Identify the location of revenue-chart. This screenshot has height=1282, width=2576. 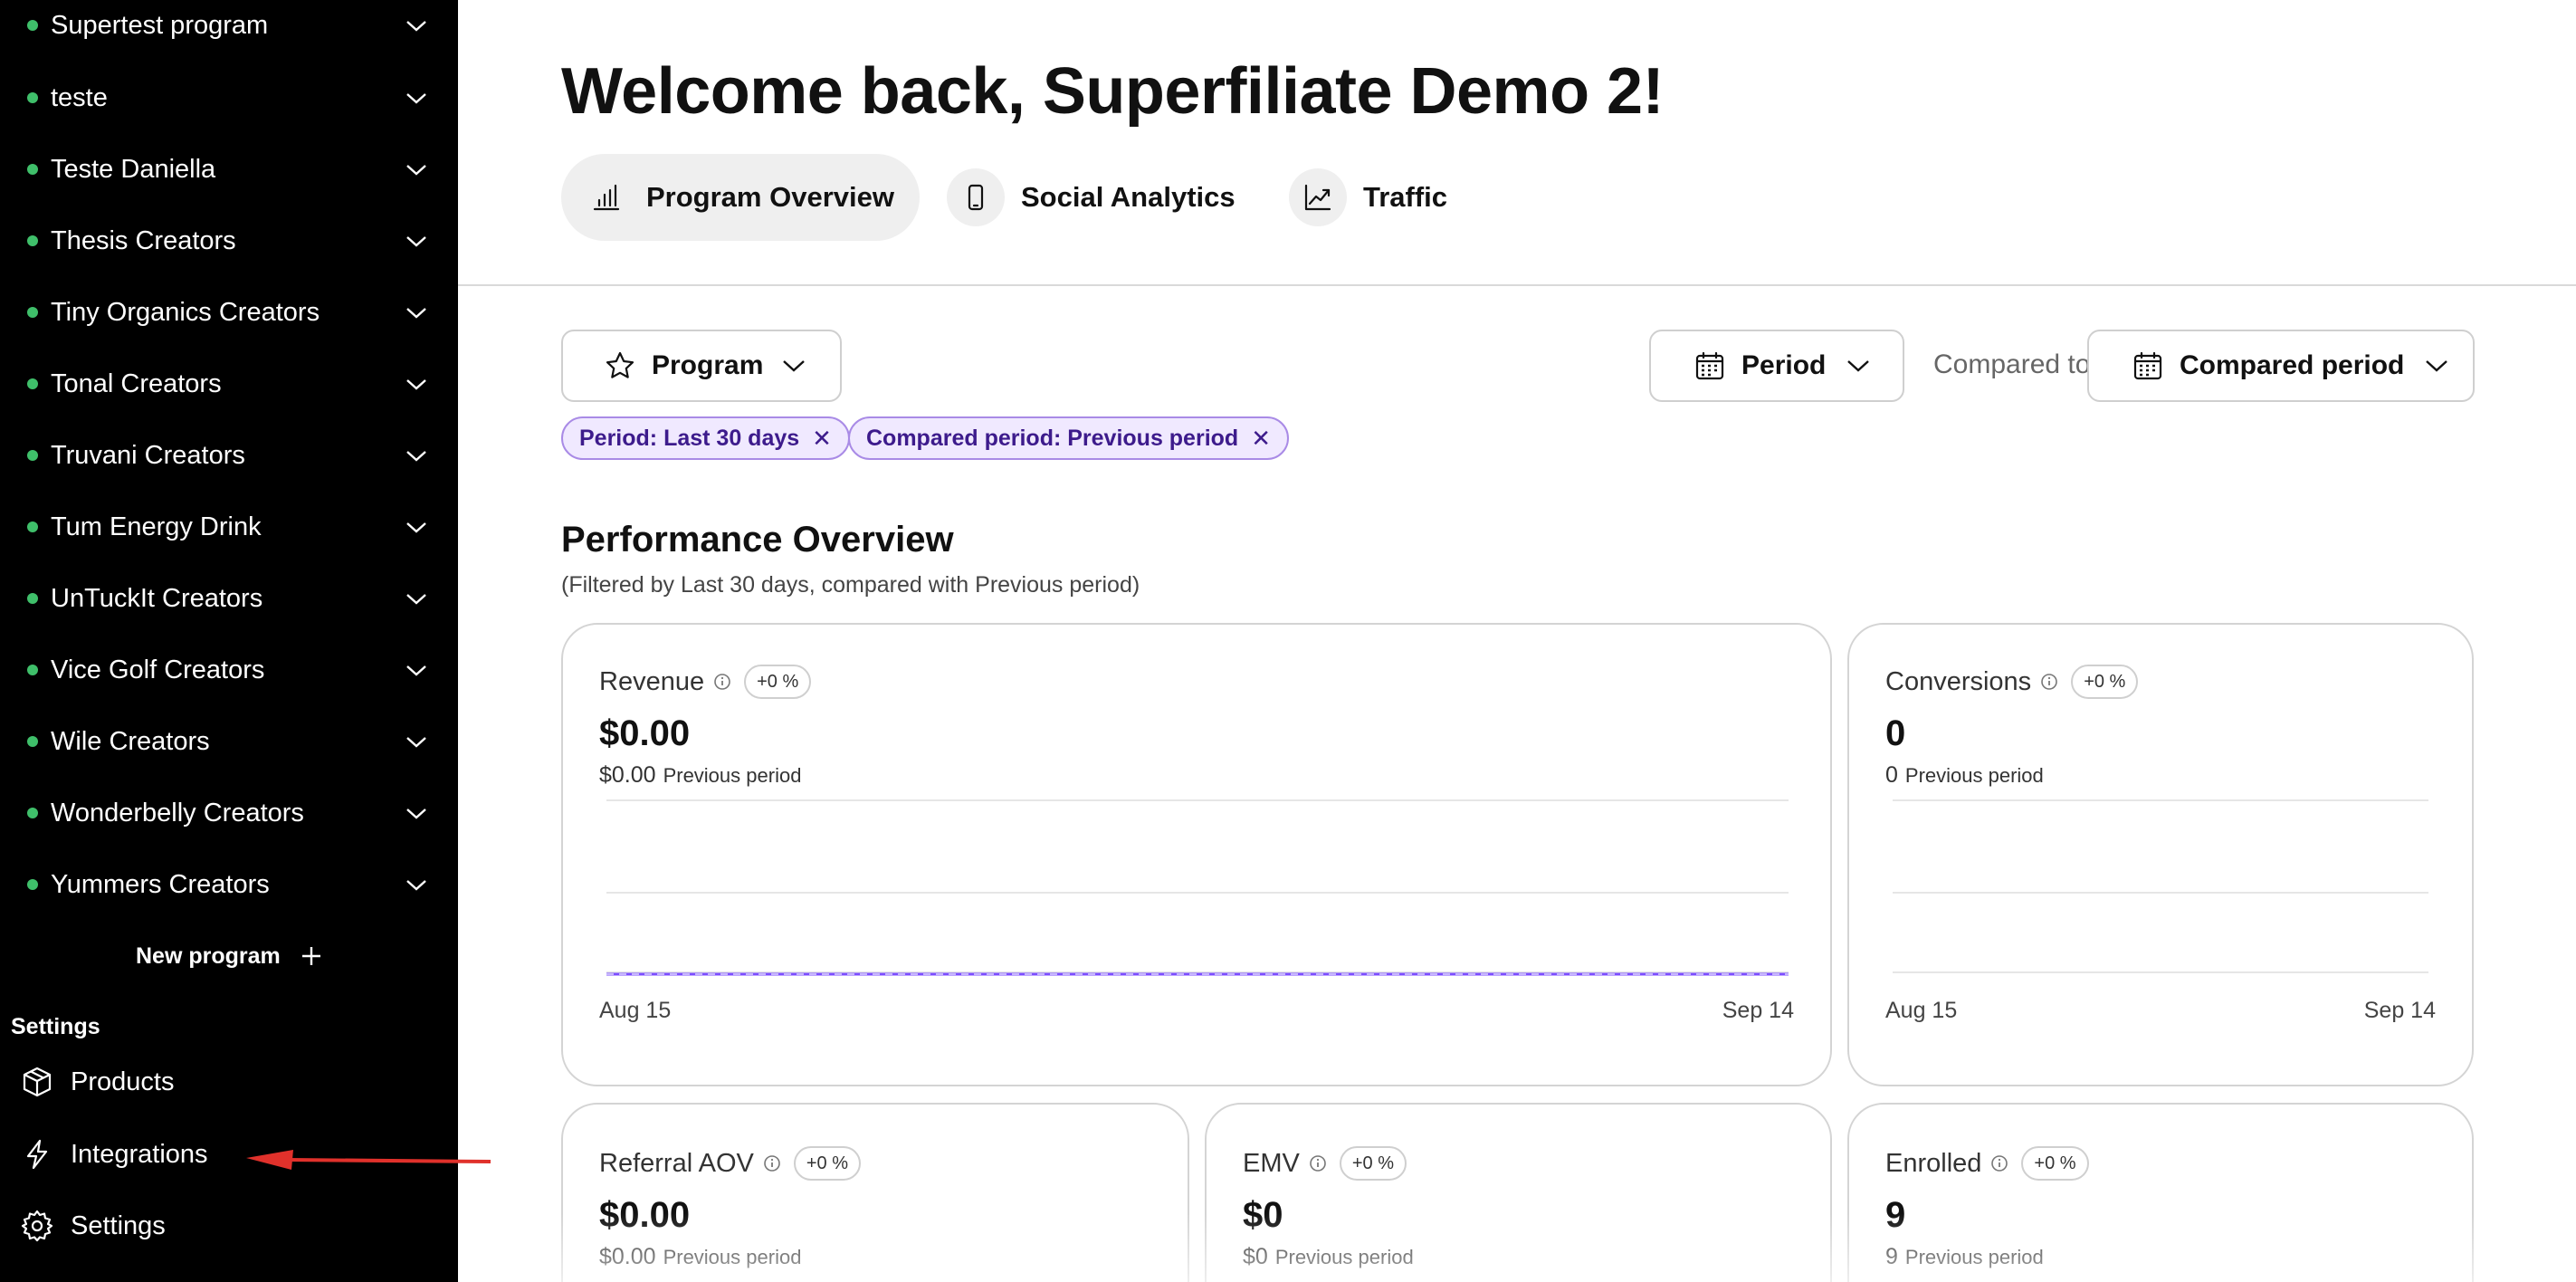
(1197, 887).